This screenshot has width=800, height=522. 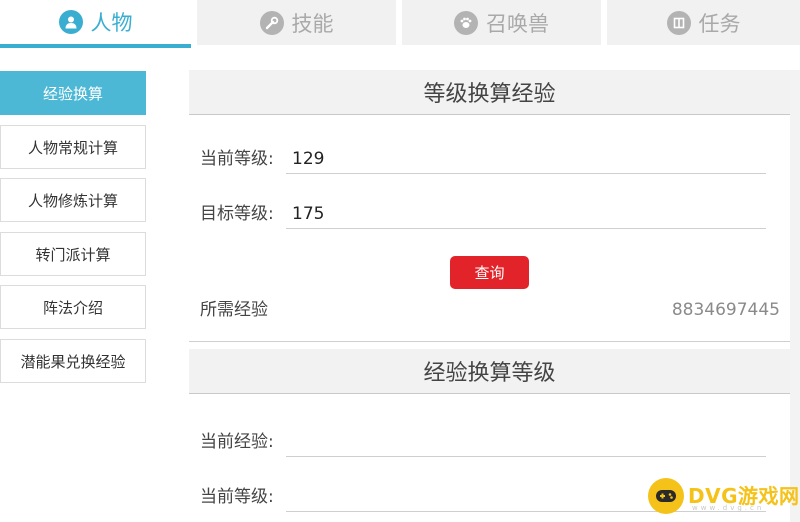 What do you see at coordinates (526, 442) in the screenshot?
I see `current-exp-input` at bounding box center [526, 442].